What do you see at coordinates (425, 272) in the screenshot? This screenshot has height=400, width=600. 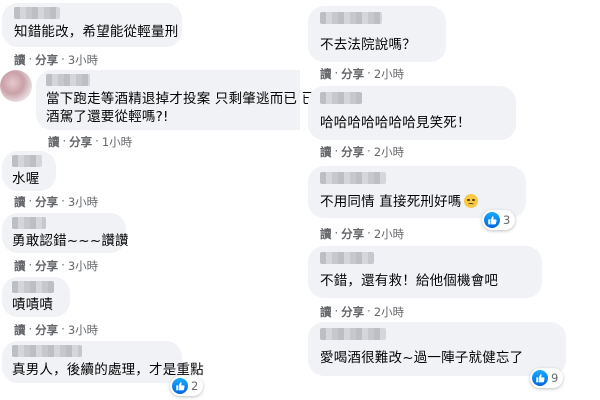 I see `comment-bubble: 不錯，還有救！給他個機會吧` at bounding box center [425, 272].